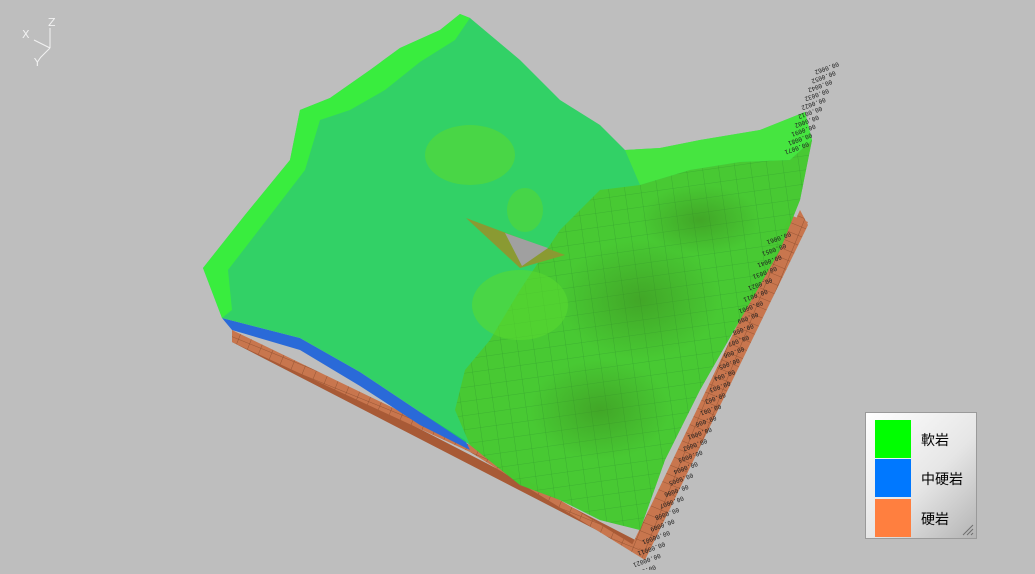 The width and height of the screenshot is (1035, 574). What do you see at coordinates (893, 478) in the screenshot?
I see `legend-swatch-medium-rock` at bounding box center [893, 478].